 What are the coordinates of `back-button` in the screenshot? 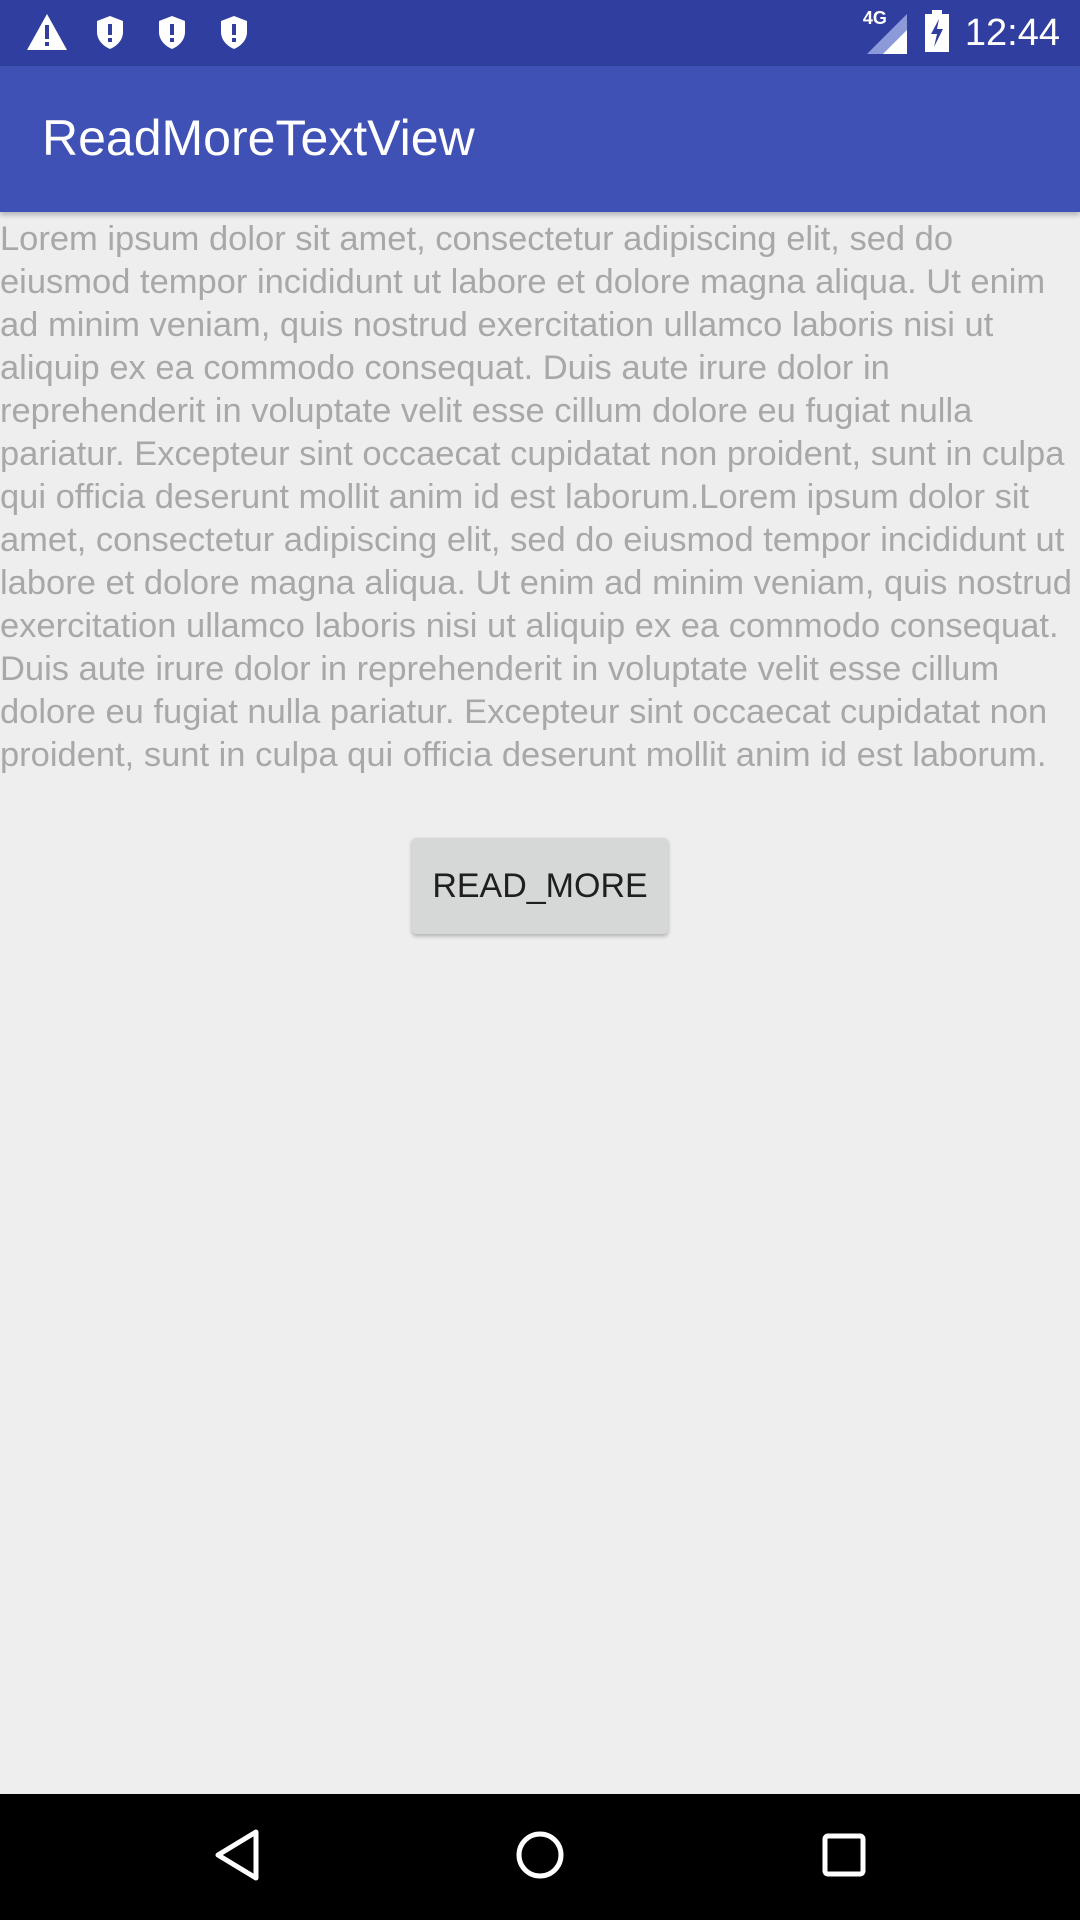 It's located at (237, 1857).